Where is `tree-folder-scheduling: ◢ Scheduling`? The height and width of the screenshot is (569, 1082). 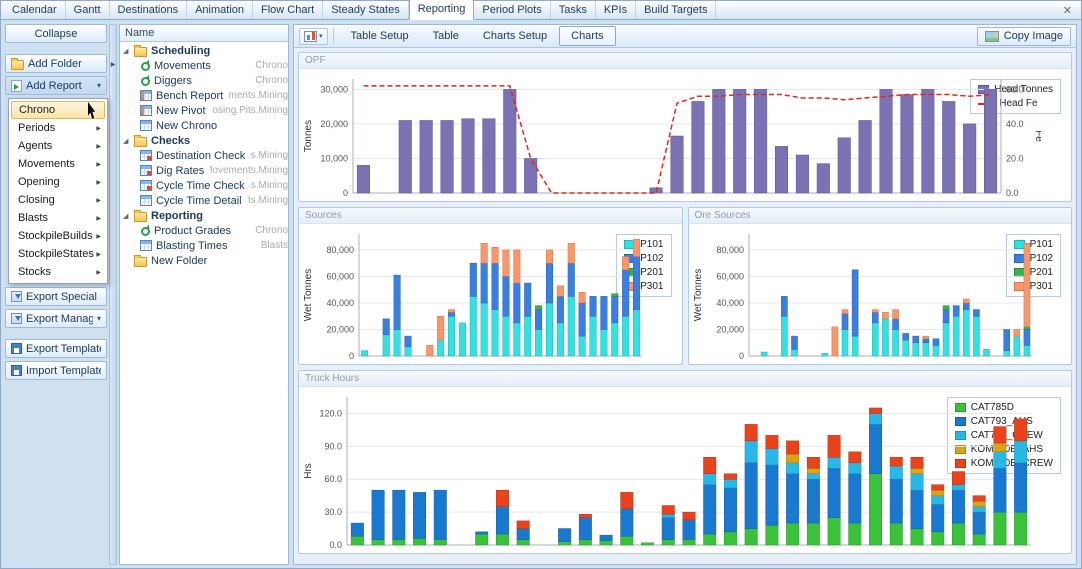
tree-folder-scheduling: ◢ Scheduling is located at coordinates (204, 50).